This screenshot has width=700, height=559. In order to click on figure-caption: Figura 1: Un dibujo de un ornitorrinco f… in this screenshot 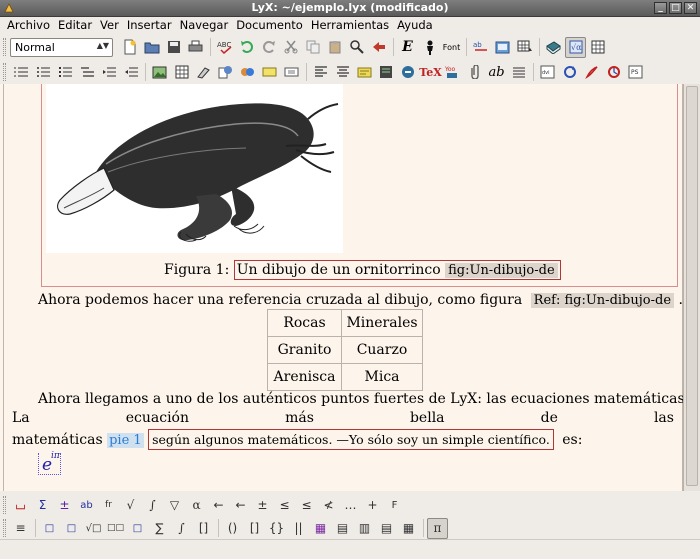, I will do `click(362, 270)`.